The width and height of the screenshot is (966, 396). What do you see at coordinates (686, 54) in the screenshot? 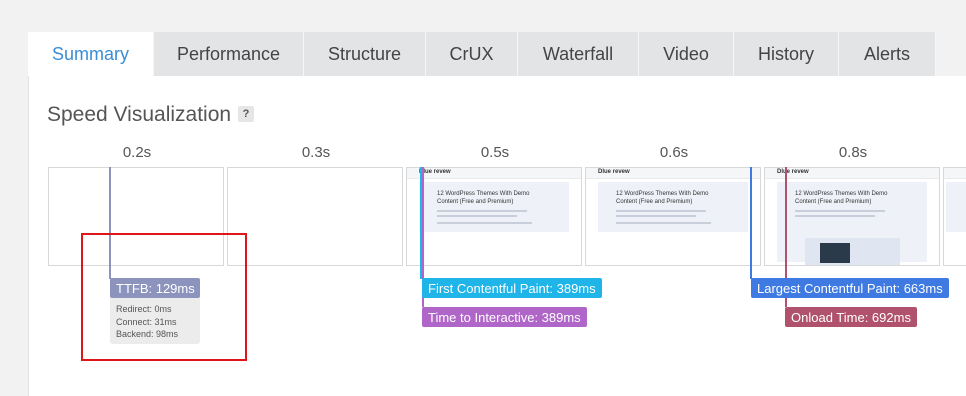
I see `tab-video: Video` at bounding box center [686, 54].